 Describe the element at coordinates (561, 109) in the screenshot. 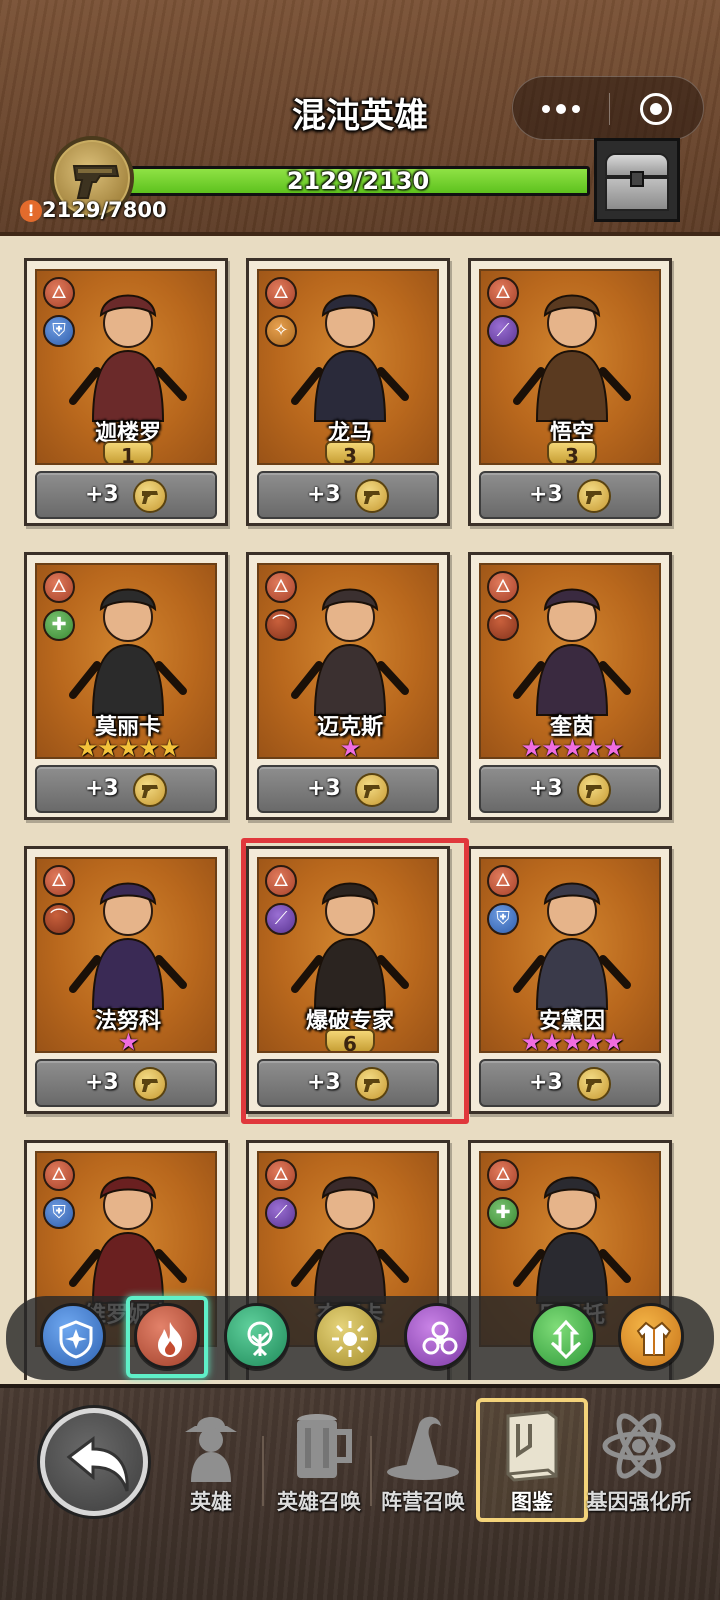

I see `more-menu-button` at that location.